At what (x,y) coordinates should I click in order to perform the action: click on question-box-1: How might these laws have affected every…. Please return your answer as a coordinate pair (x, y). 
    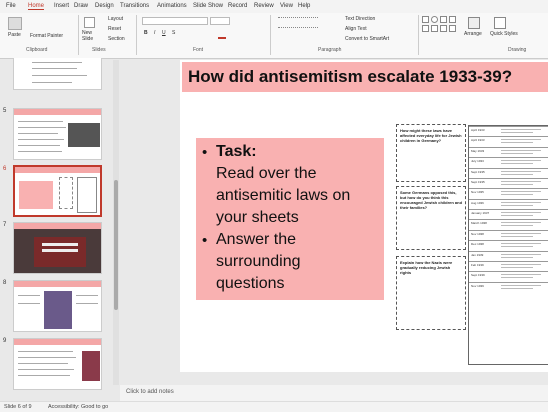
    Looking at the image, I should click on (431, 153).